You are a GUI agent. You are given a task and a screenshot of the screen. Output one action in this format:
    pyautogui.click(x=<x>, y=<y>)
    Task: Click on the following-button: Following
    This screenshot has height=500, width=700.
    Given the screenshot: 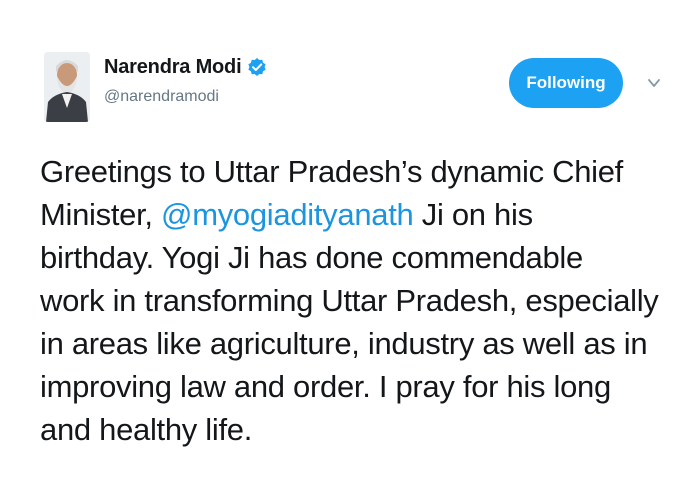 What is the action you would take?
    pyautogui.click(x=566, y=83)
    